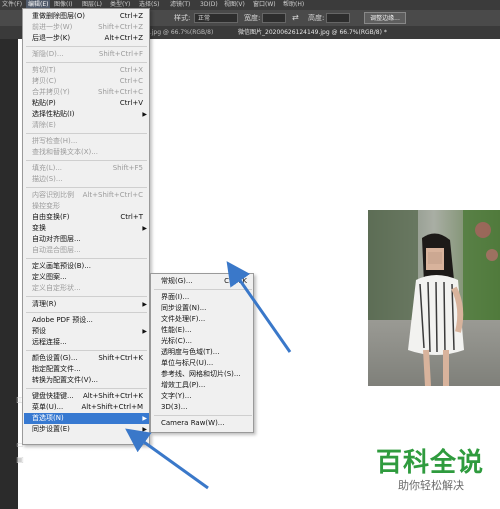 This screenshot has height=509, width=500. I want to click on edit-menu-item: 变换 ▶, so click(86, 228).